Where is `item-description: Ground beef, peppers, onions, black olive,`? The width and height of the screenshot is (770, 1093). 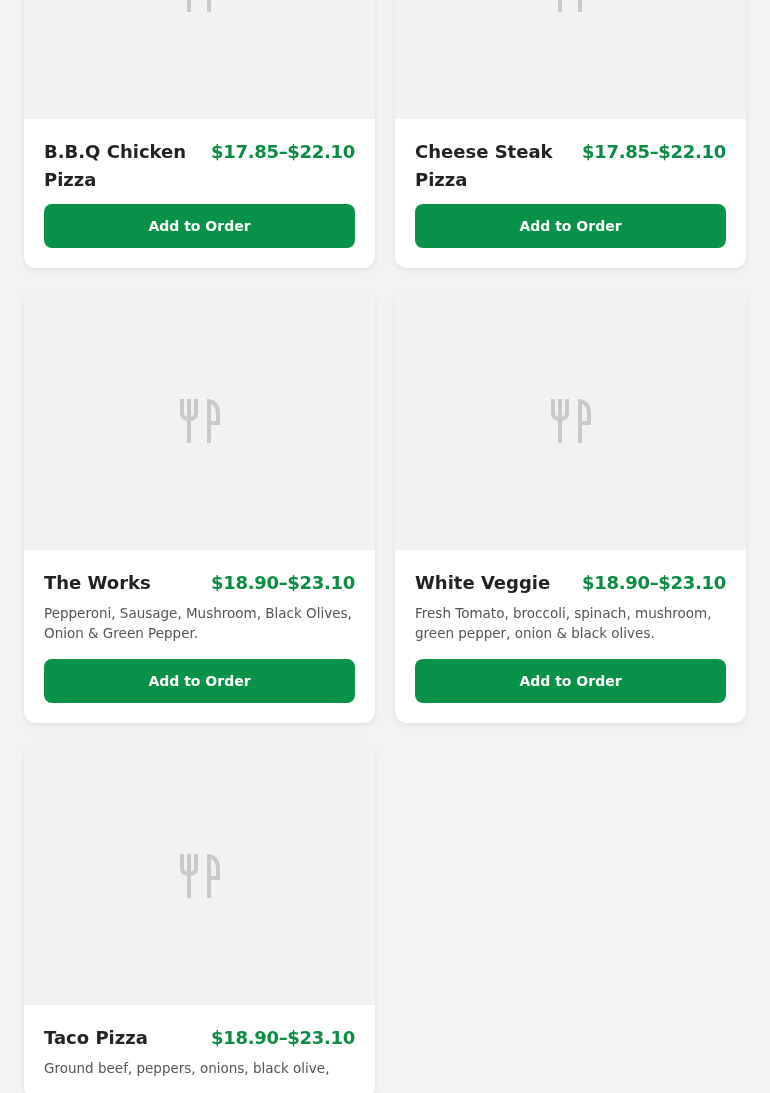 item-description: Ground beef, peppers, onions, black olive, is located at coordinates (187, 1068).